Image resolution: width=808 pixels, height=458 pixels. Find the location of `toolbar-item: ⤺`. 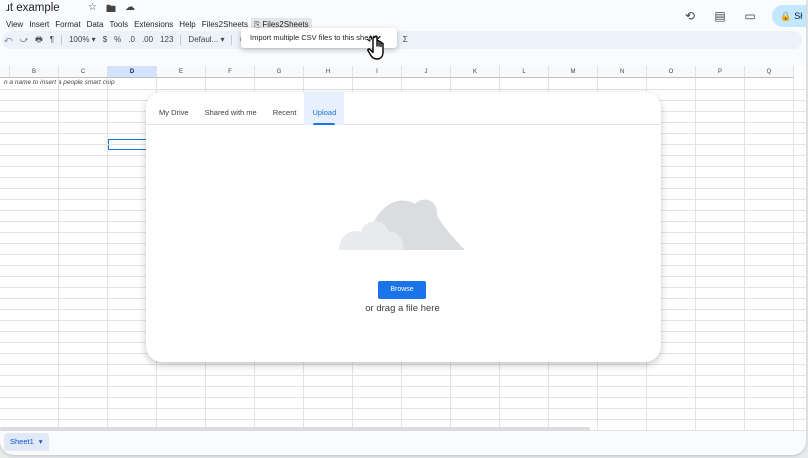

toolbar-item: ⤺ is located at coordinates (8, 40).